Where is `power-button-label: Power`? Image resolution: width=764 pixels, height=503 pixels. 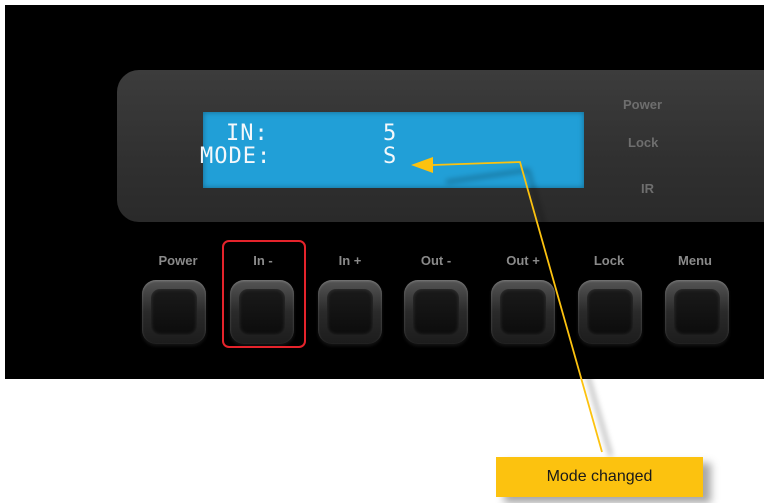
power-button-label: Power is located at coordinates (178, 260).